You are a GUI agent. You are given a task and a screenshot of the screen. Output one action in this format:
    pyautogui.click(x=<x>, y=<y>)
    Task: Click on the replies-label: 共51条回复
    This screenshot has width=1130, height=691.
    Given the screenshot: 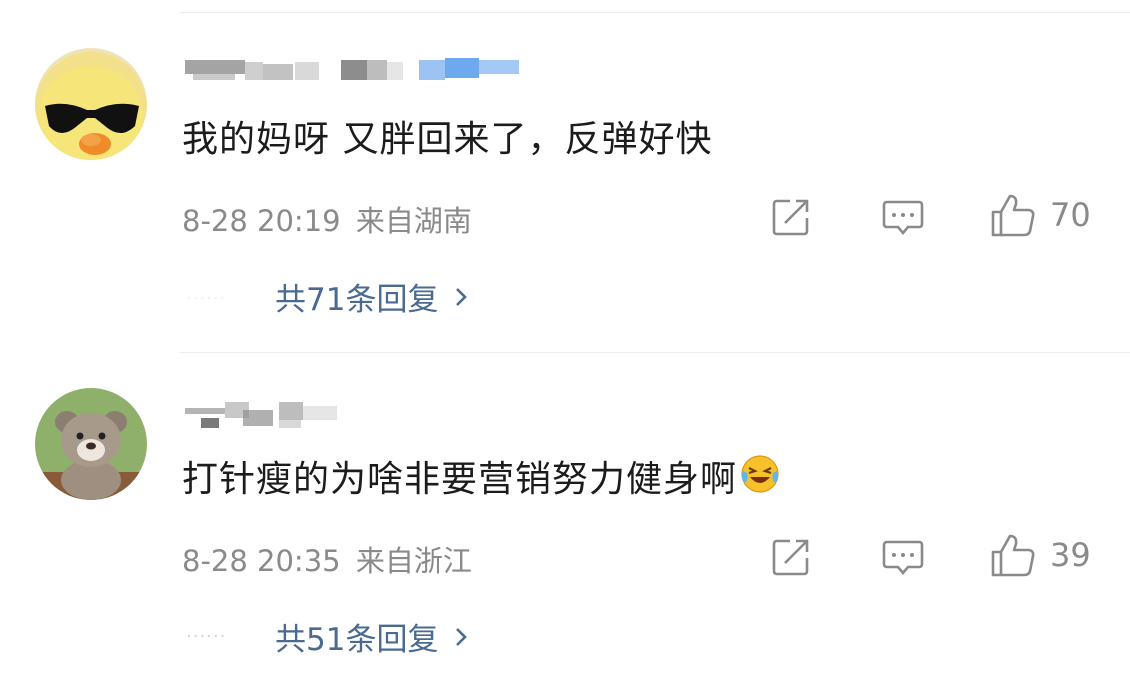 What is the action you would take?
    pyautogui.click(x=357, y=640)
    